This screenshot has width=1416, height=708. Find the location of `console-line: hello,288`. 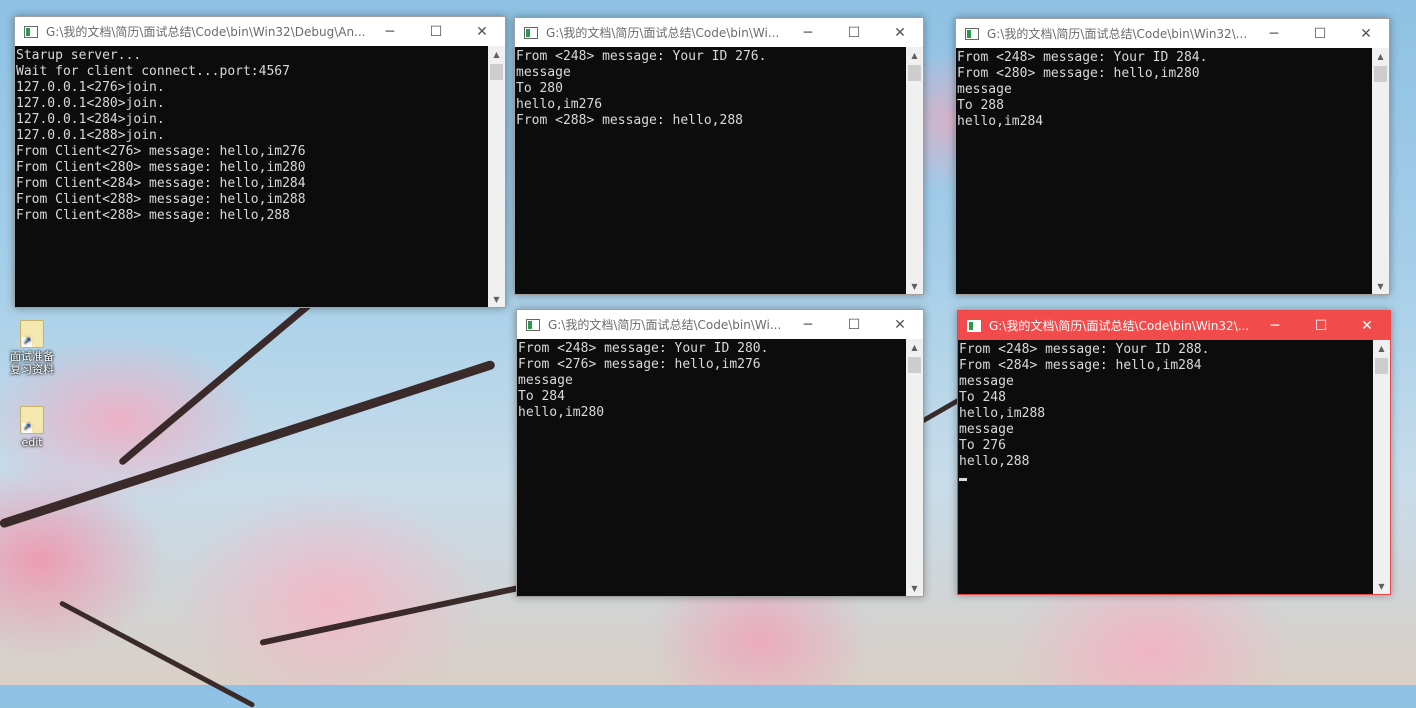

console-line: hello,288 is located at coordinates (994, 461).